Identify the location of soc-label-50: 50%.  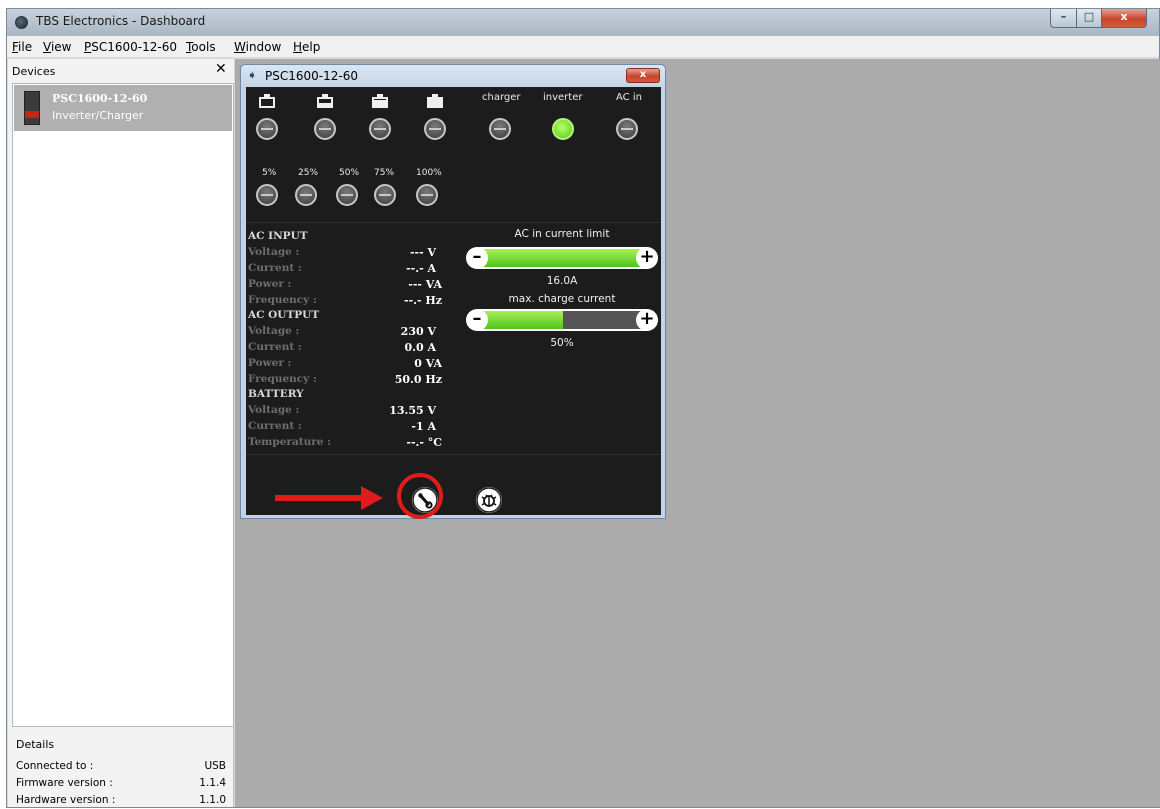
(349, 173).